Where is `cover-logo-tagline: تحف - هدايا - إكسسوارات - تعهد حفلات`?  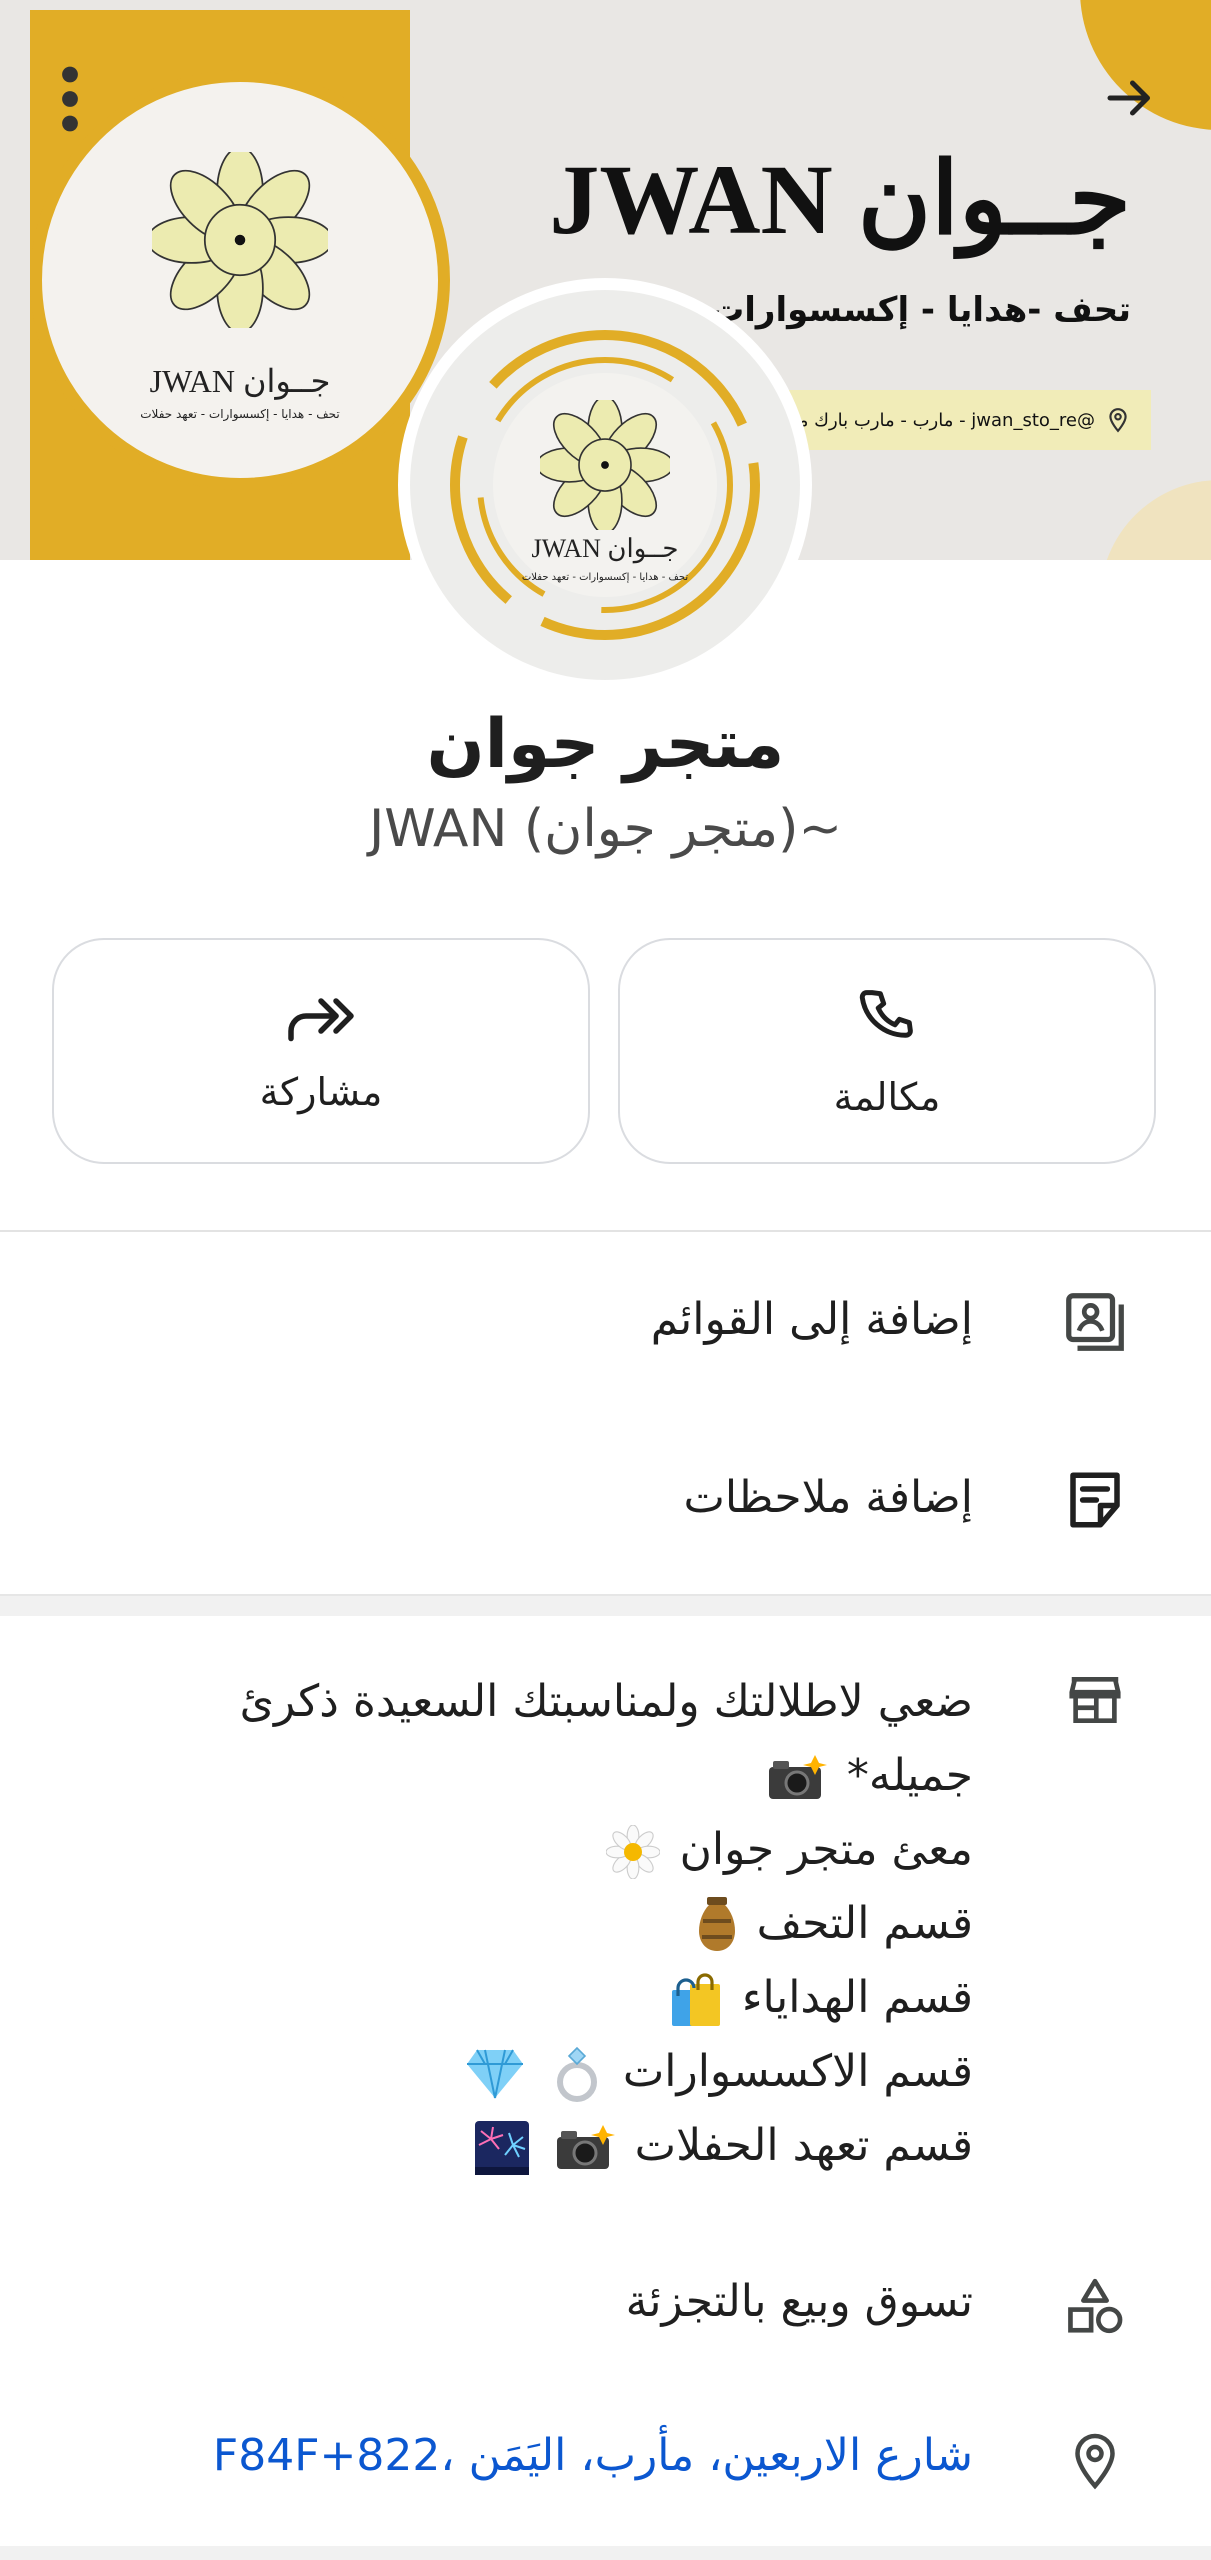
cover-logo-tagline: تحف - هدايا - إكسسوارات - تعهد حفلات is located at coordinates (240, 414).